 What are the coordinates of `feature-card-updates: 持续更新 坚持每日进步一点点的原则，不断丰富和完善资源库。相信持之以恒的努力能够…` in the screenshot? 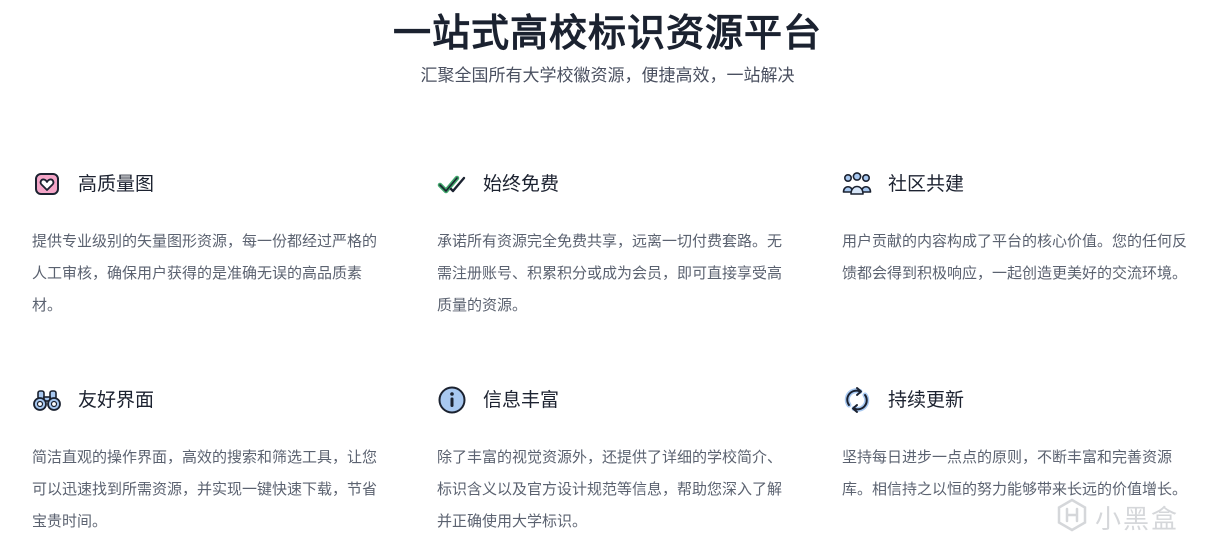 It's located at (1014, 445).